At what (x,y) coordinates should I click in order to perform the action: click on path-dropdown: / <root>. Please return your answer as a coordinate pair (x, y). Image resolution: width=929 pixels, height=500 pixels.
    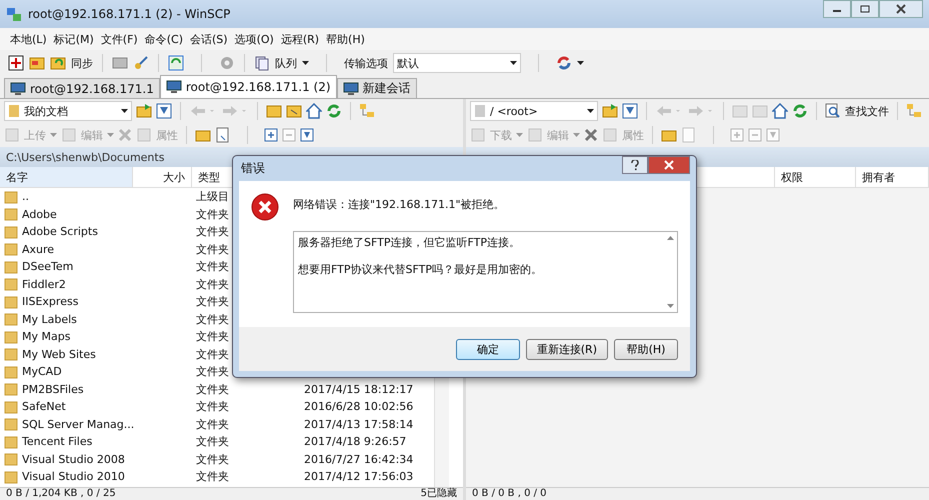
    Looking at the image, I should click on (534, 111).